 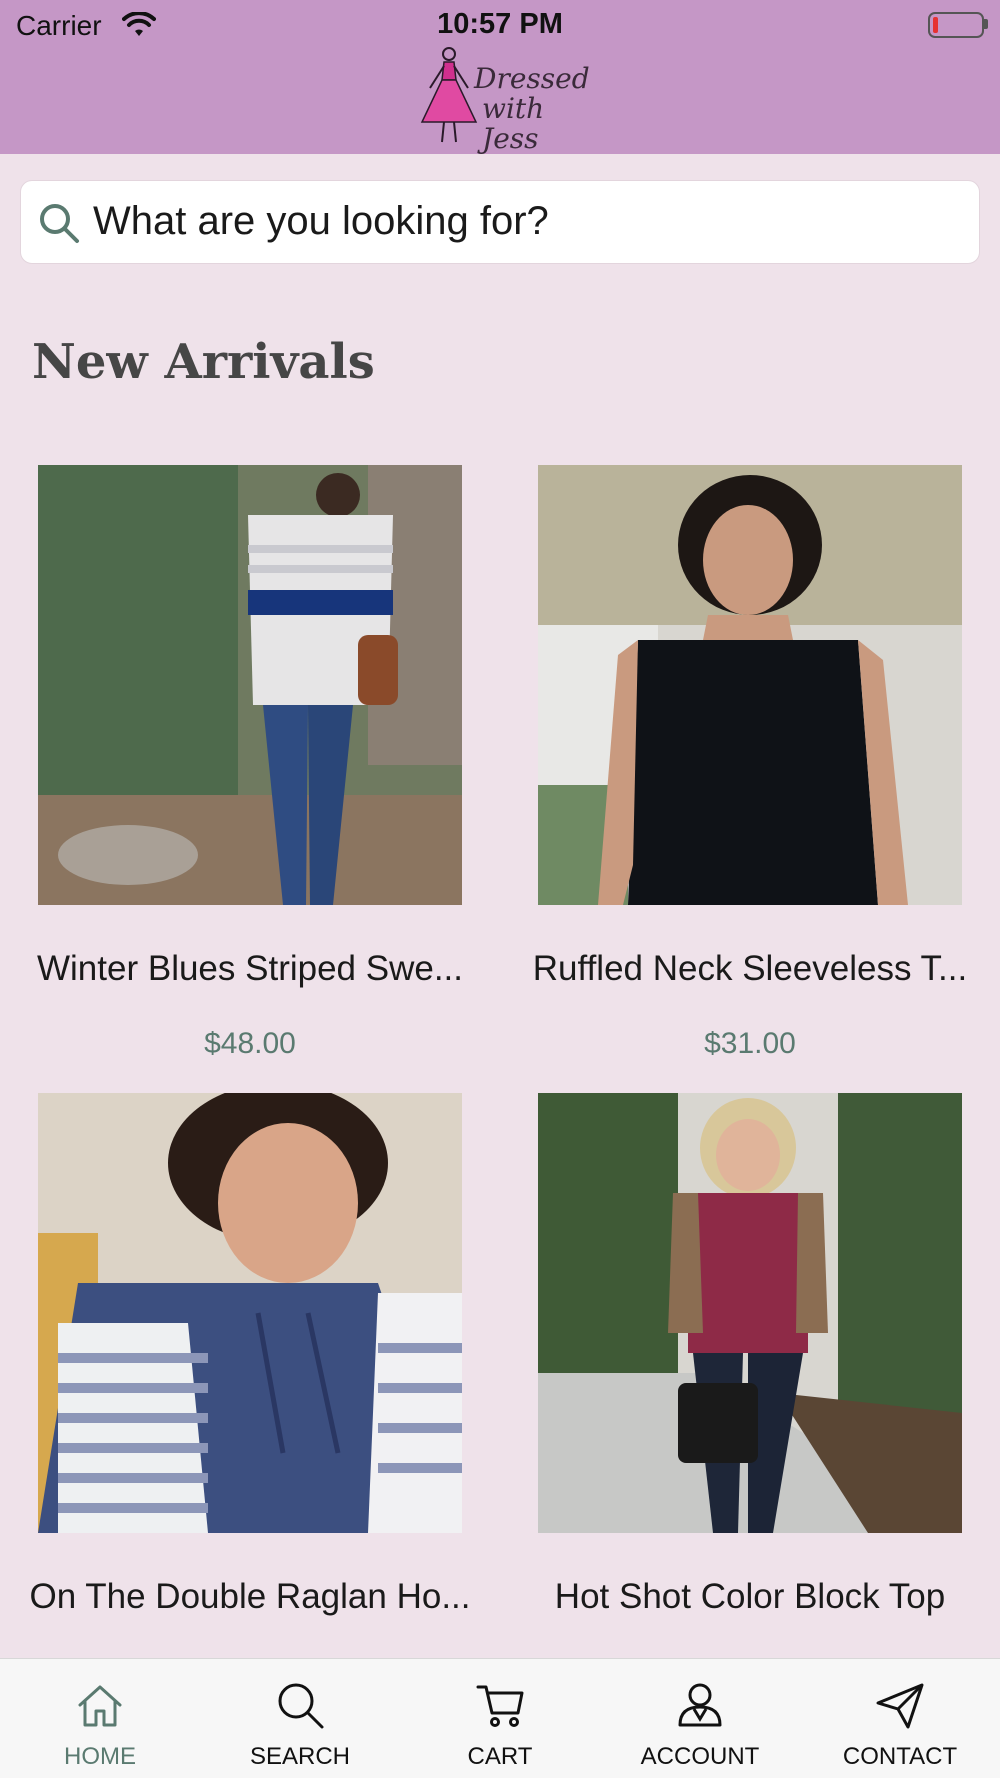 What do you see at coordinates (700, 1756) in the screenshot?
I see `tab-label: ACCOUNT` at bounding box center [700, 1756].